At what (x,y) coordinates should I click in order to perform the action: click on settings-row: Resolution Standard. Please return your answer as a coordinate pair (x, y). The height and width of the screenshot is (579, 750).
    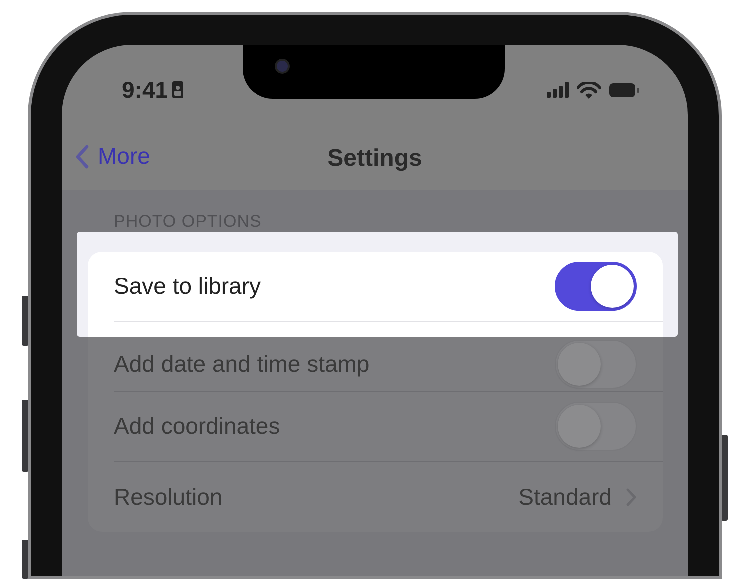
    Looking at the image, I should click on (388, 497).